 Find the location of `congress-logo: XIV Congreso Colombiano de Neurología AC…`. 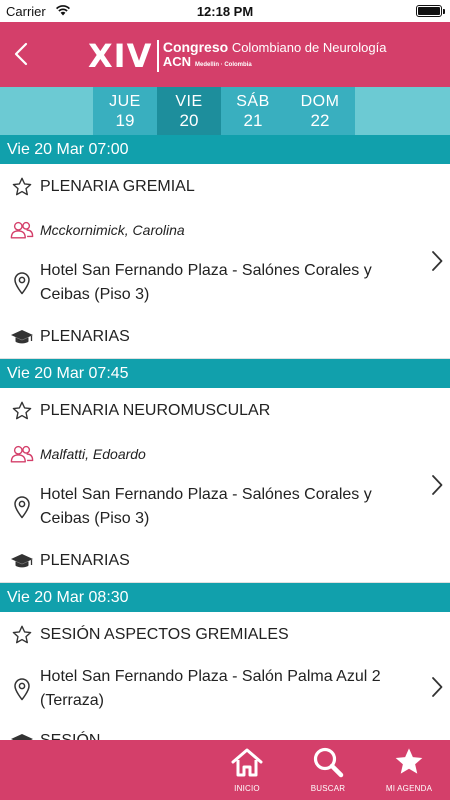

congress-logo: XIV Congreso Colombiano de Neurología AC… is located at coordinates (237, 56).